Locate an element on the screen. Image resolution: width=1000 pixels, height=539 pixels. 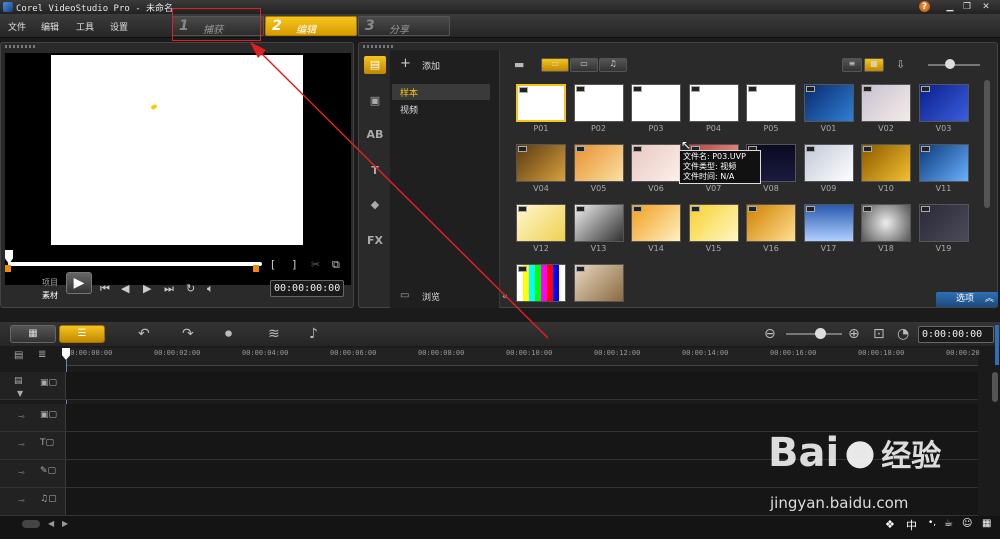
add-folder-button: 添加 is located at coordinates (431, 65).